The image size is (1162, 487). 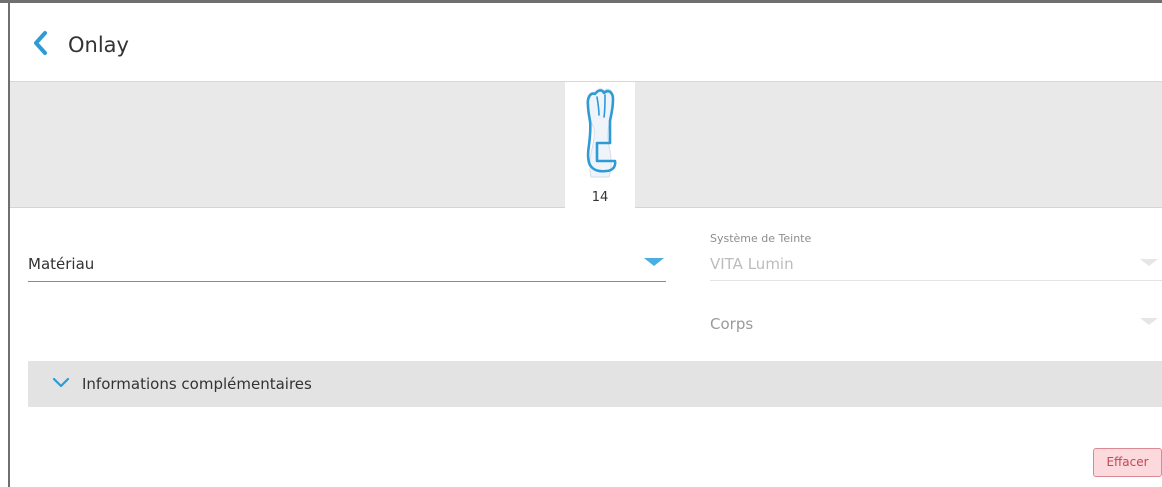 What do you see at coordinates (601, 133) in the screenshot?
I see `tooth-icon` at bounding box center [601, 133].